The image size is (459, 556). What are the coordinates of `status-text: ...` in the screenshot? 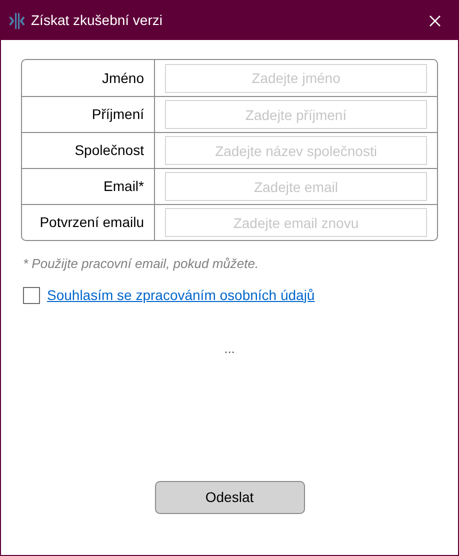 It's located at (229, 349).